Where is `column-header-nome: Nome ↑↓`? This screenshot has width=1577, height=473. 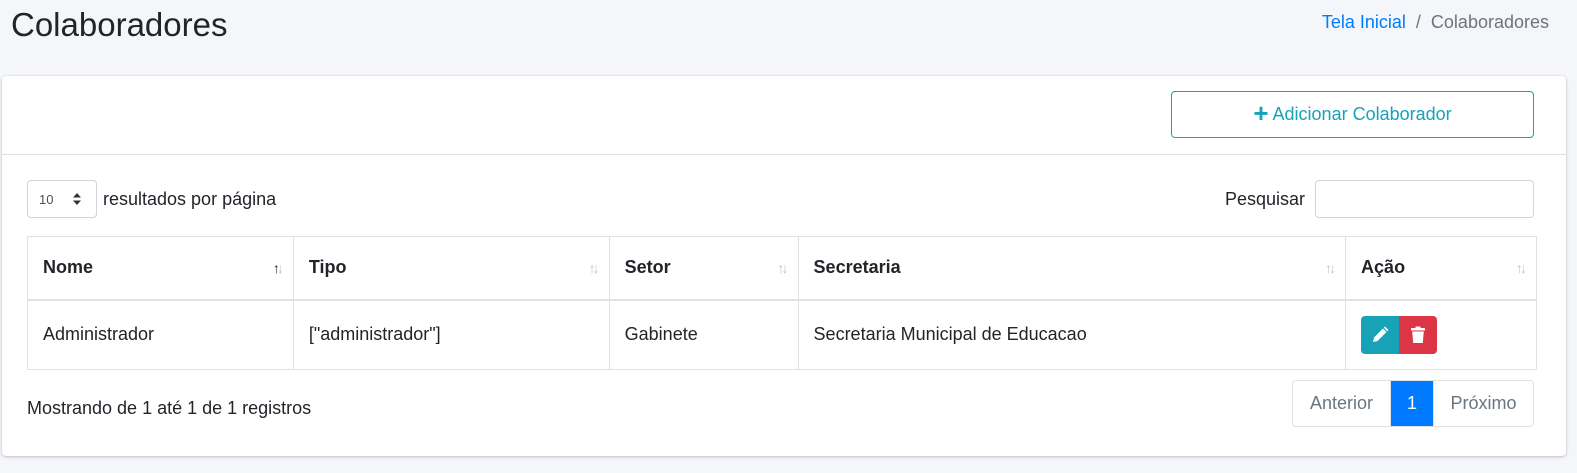
column-header-nome: Nome ↑↓ is located at coordinates (160, 268).